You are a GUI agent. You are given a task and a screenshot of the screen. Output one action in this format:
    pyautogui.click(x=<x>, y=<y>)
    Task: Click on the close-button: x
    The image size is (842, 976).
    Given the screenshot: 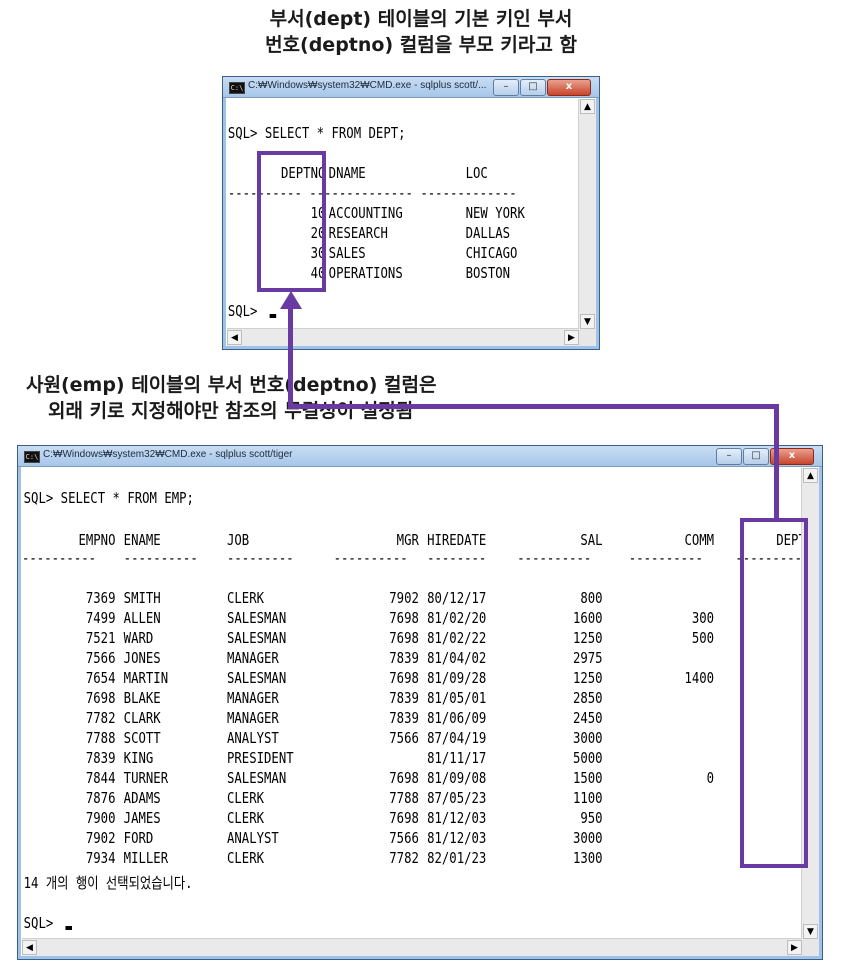 What is the action you would take?
    pyautogui.click(x=569, y=87)
    